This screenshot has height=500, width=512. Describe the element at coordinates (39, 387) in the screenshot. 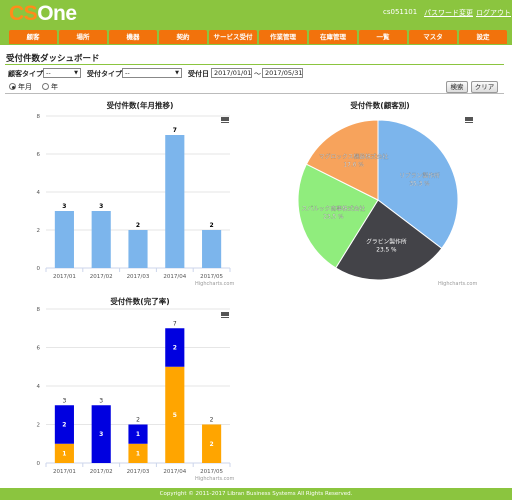

I see `y-tick-label: 4` at that location.